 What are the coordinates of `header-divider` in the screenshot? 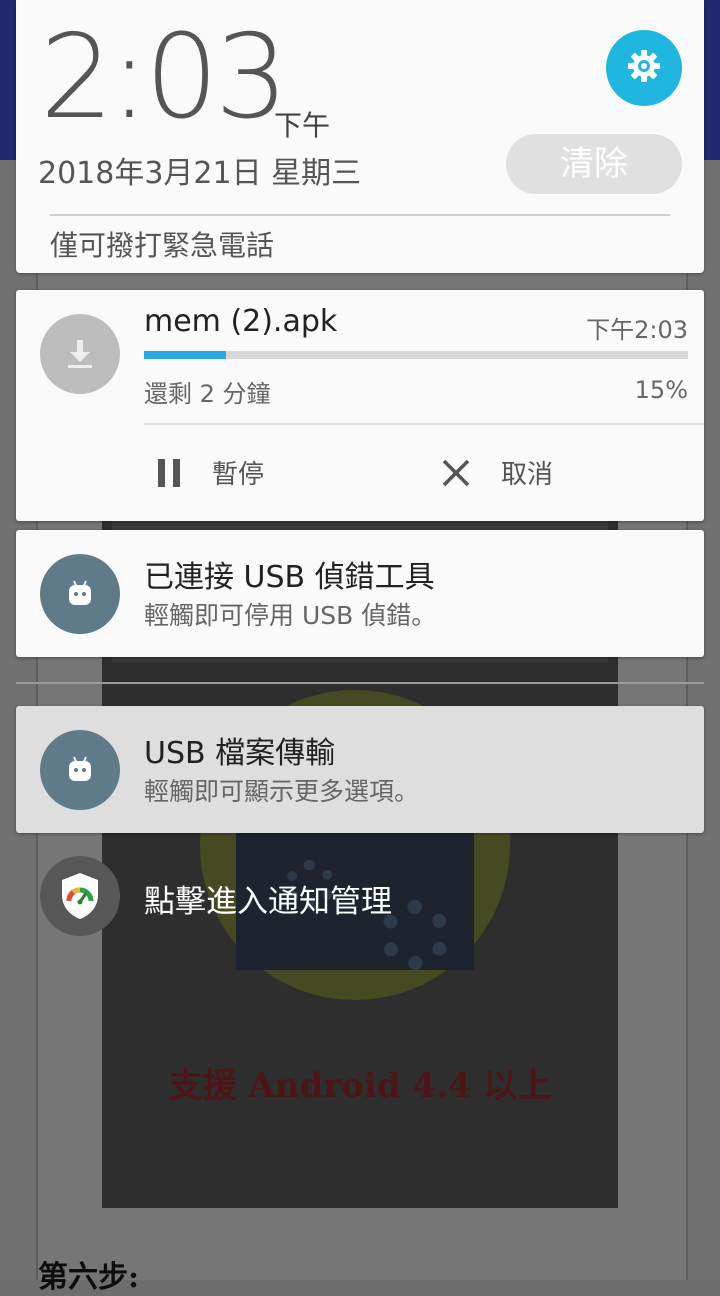 It's located at (360, 215).